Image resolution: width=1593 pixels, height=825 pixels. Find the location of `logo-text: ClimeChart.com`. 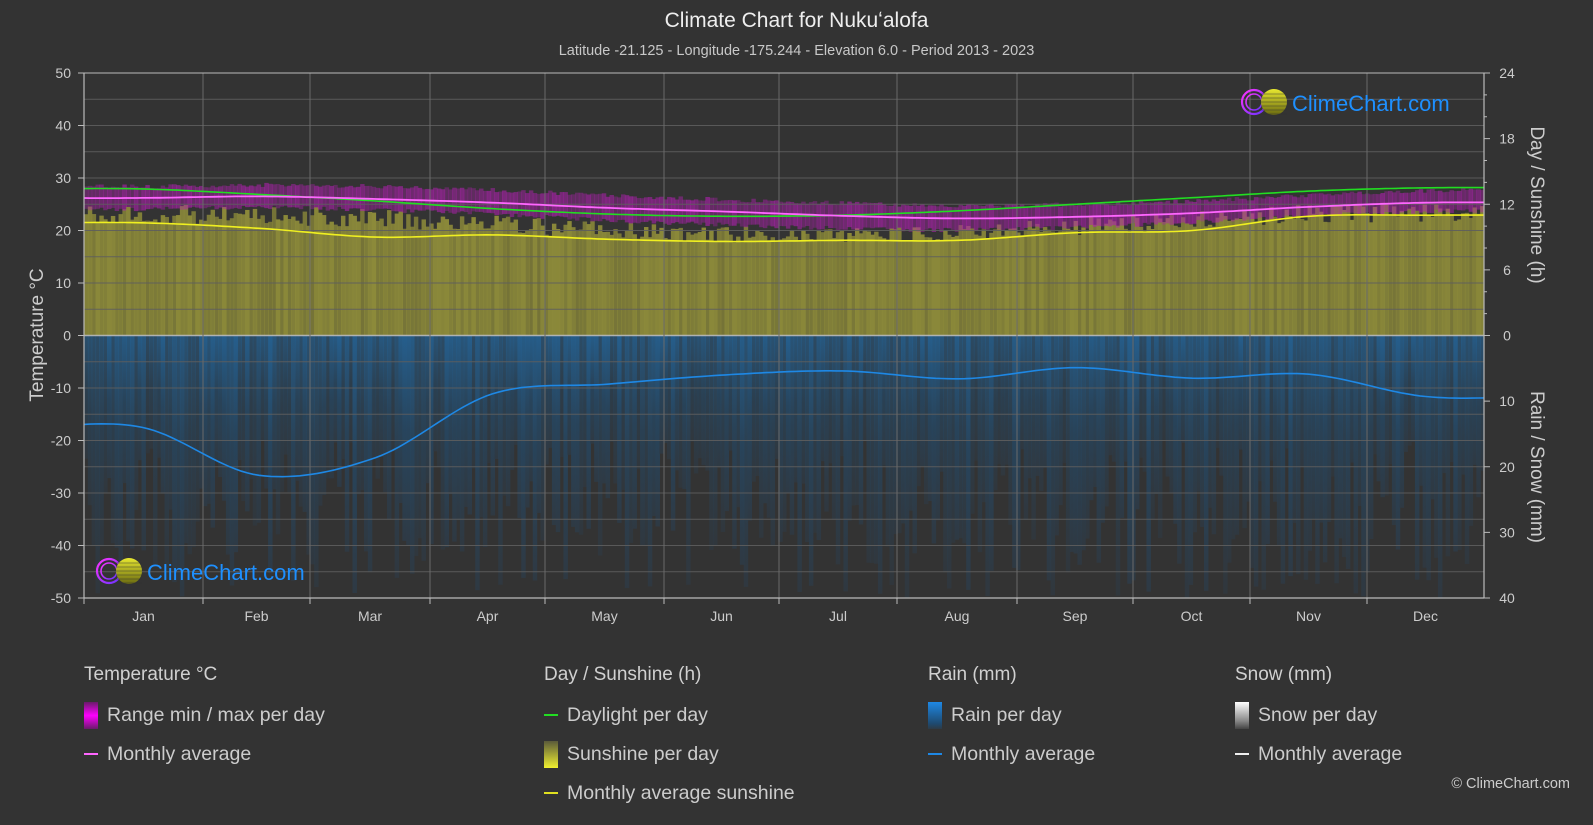

logo-text: ClimeChart.com is located at coordinates (226, 572).